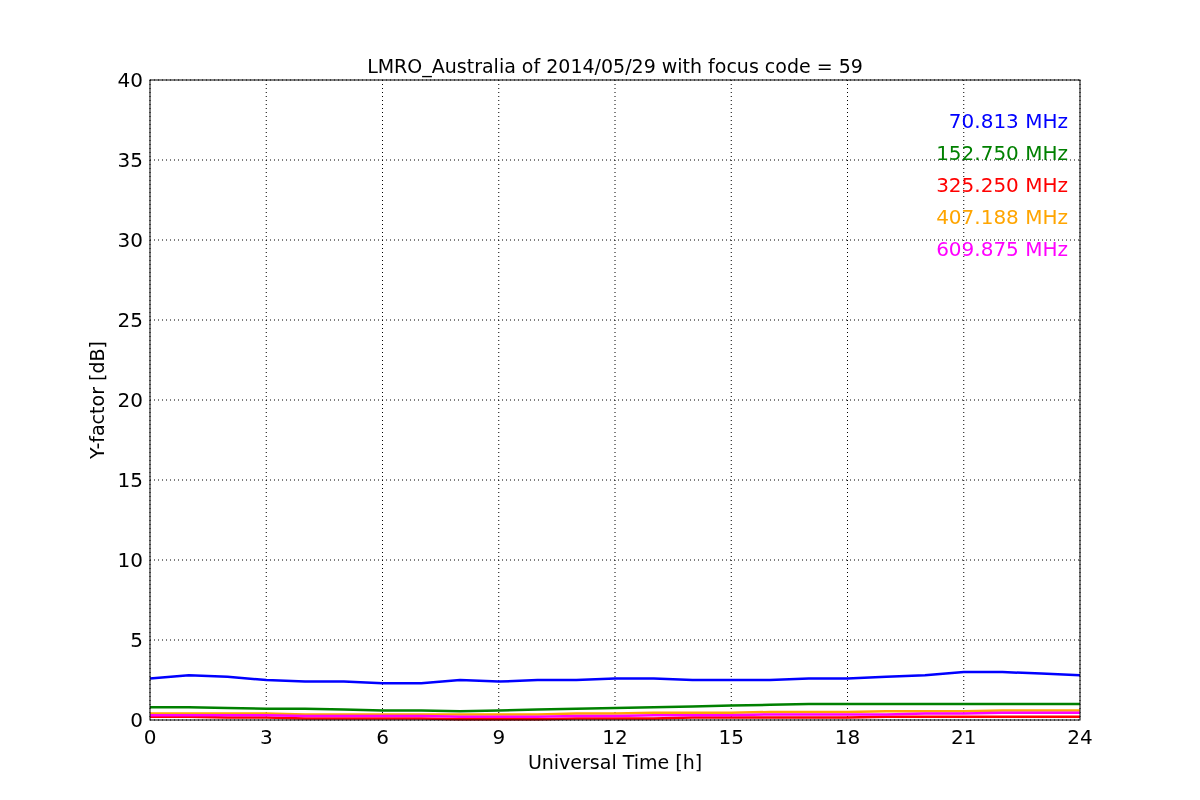  I want to click on legend-label: 152.750 MHz, so click(1002, 153).